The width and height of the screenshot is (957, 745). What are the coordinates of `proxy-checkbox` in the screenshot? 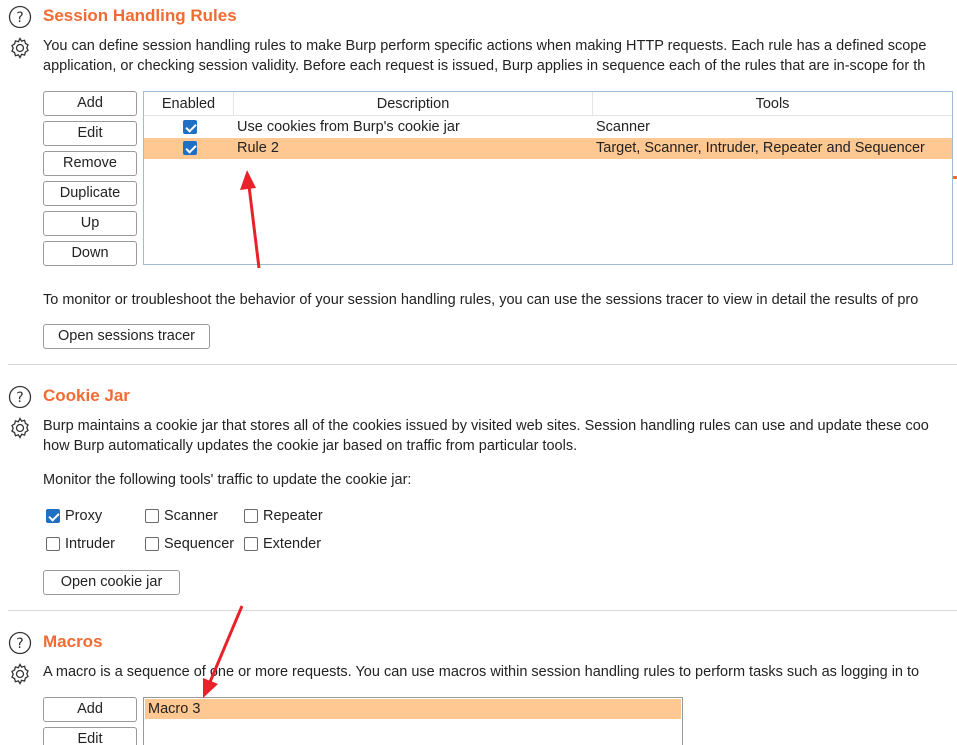 It's located at (53, 516).